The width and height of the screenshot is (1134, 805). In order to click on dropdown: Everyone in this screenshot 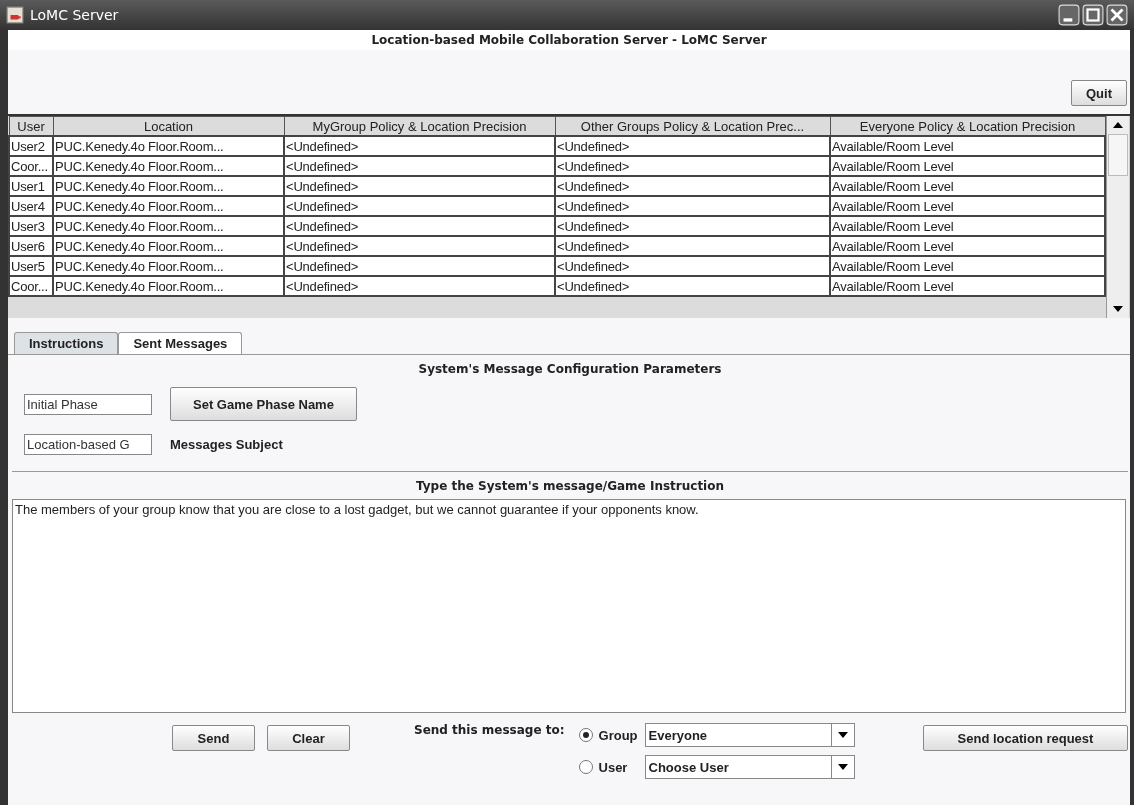, I will do `click(749, 735)`.